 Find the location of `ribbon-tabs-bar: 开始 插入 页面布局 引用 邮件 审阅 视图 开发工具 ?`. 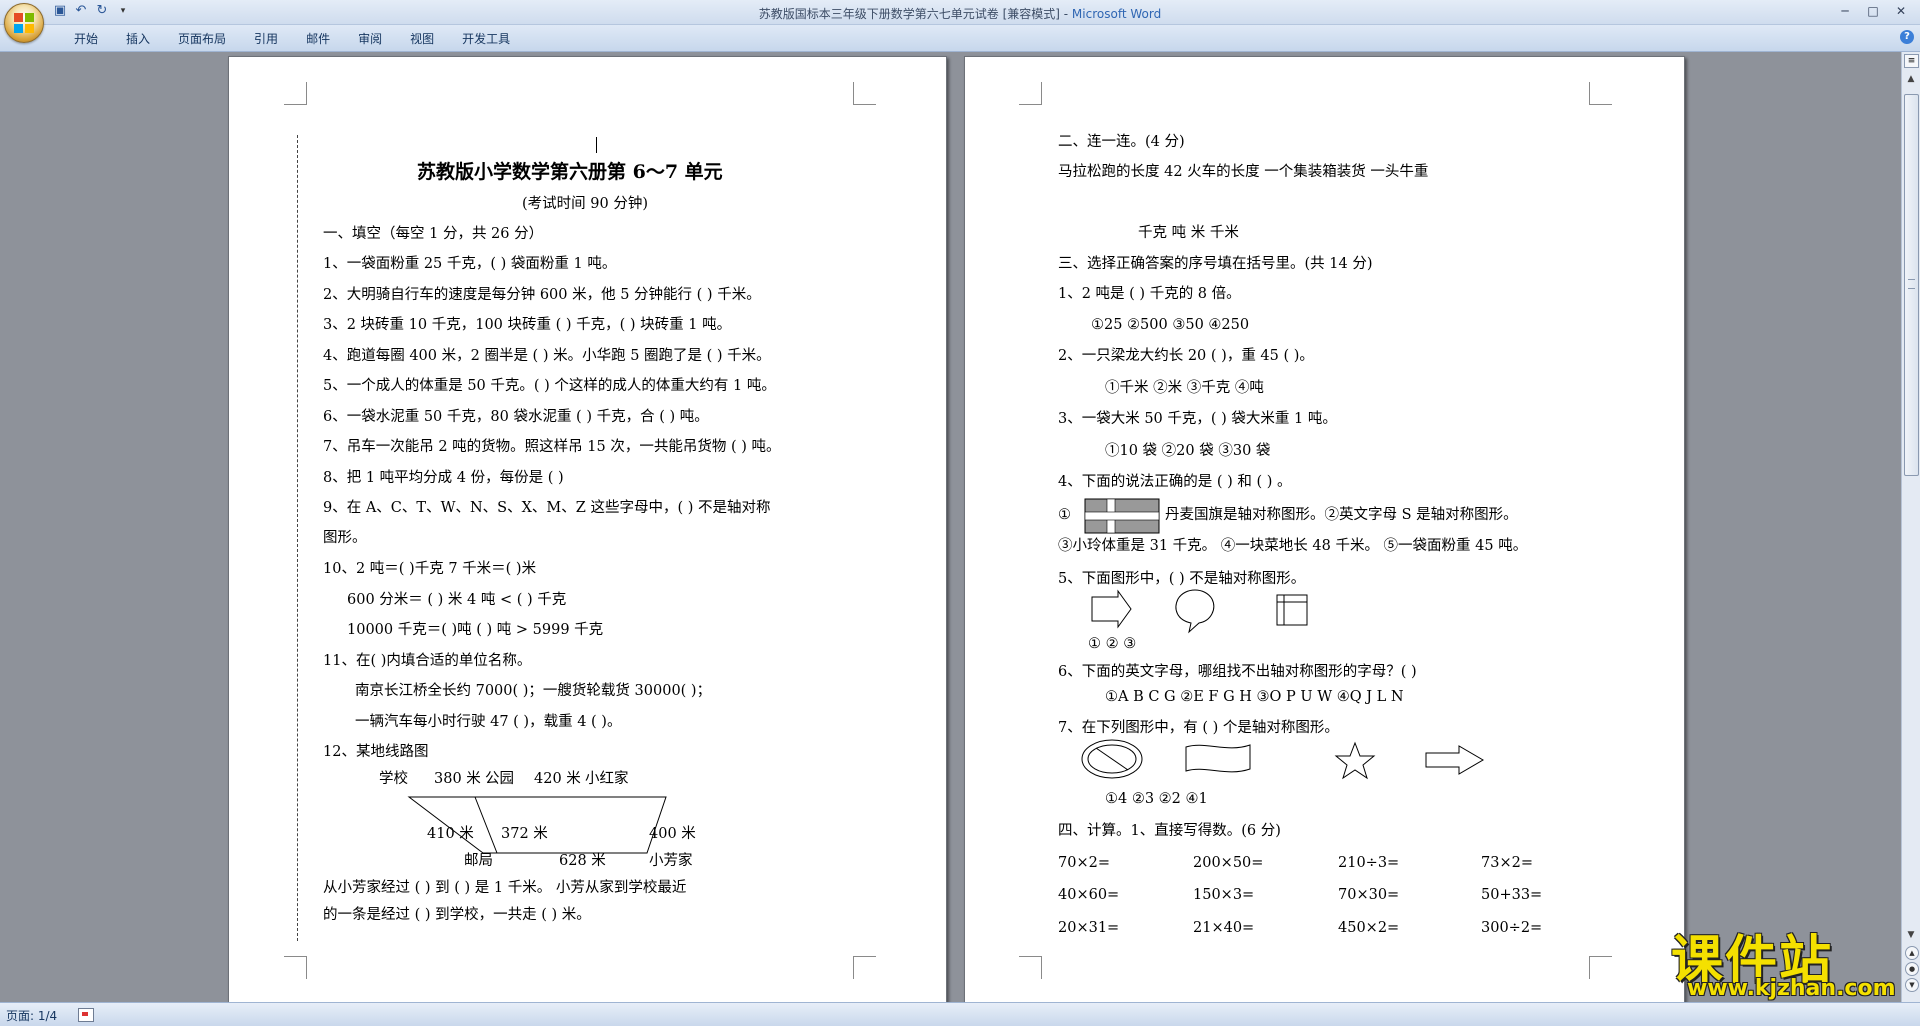

ribbon-tabs-bar: 开始 插入 页面布局 引用 邮件 审阅 视图 开发工具 ? is located at coordinates (960, 38).